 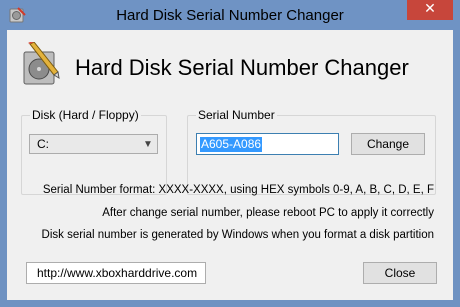 I want to click on title-bar: Hard Disk Serial Number Changer ✕, so click(x=230, y=15).